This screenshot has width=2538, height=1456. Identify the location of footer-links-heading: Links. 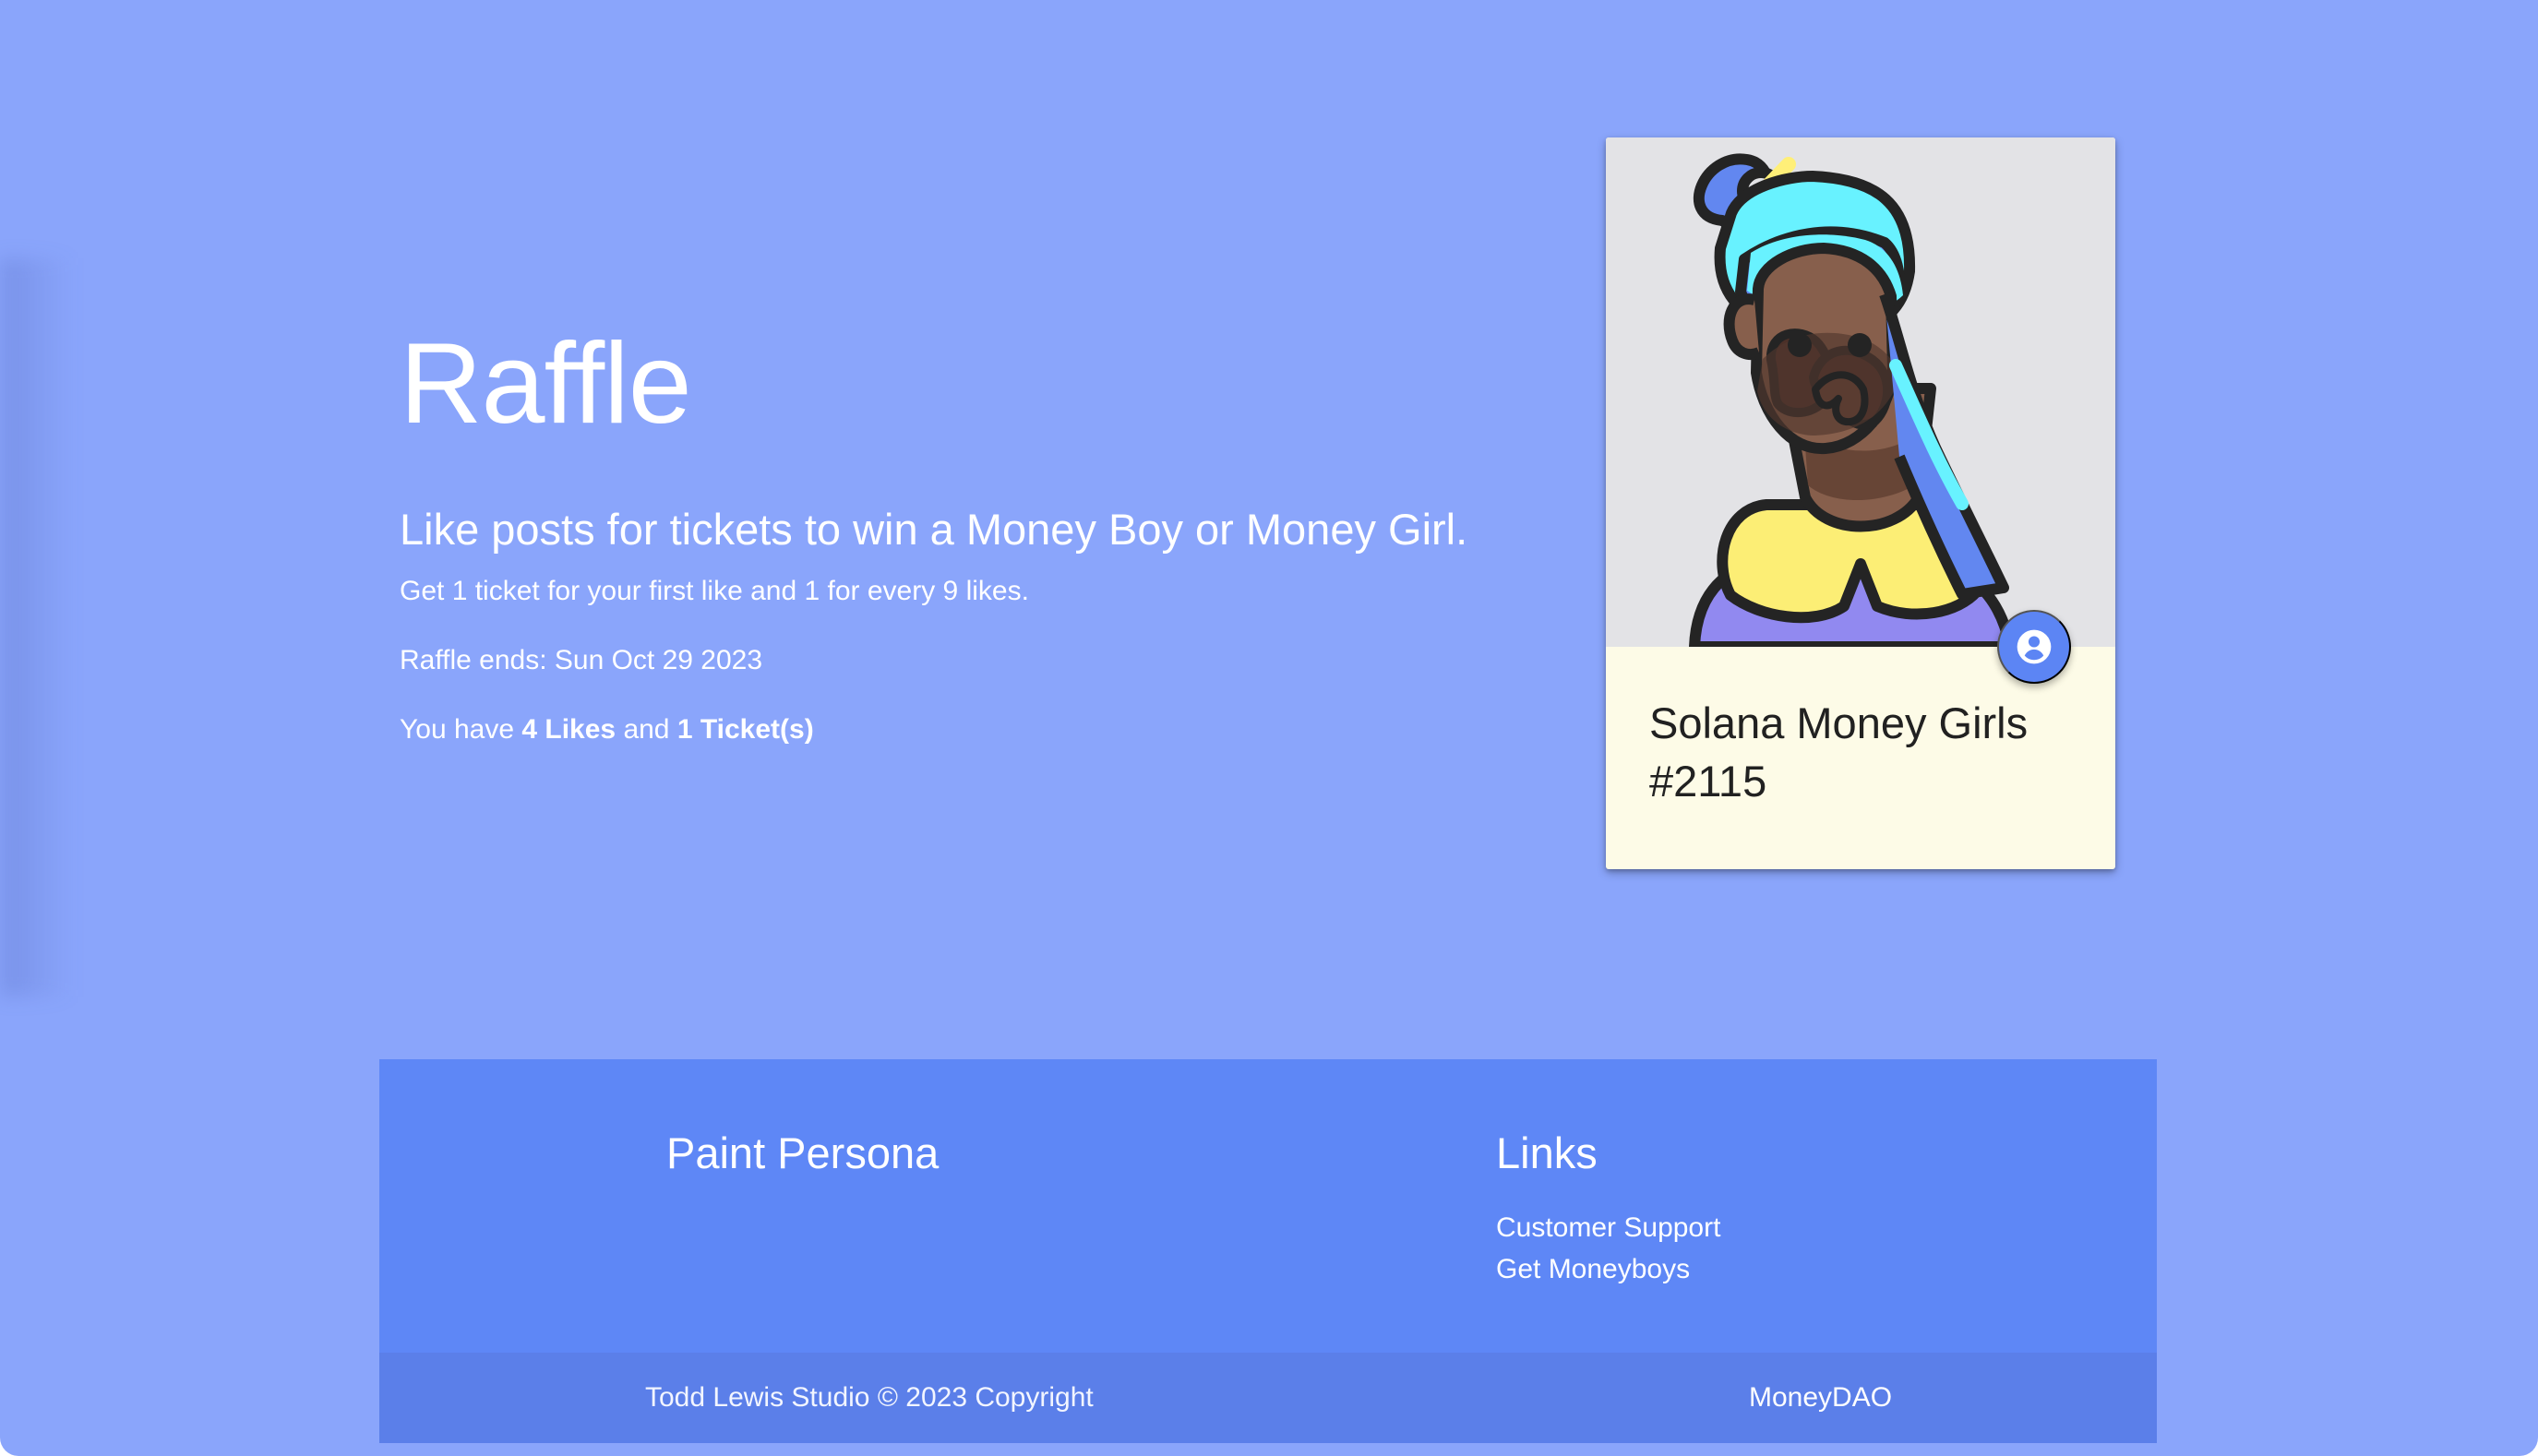
(1547, 1152).